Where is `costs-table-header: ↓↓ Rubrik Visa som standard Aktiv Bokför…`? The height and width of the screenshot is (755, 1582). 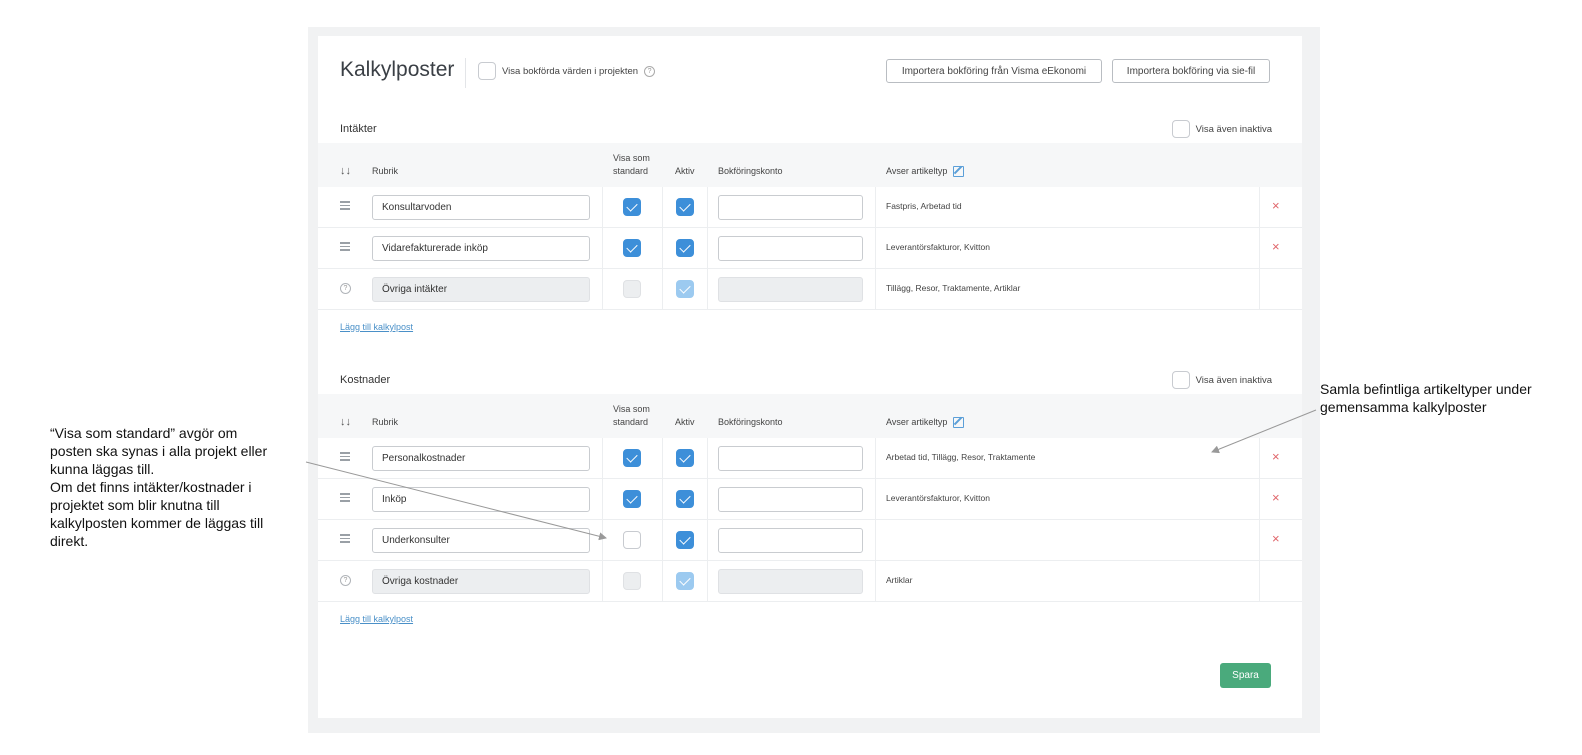 costs-table-header: ↓↓ Rubrik Visa som standard Aktiv Bokför… is located at coordinates (810, 416).